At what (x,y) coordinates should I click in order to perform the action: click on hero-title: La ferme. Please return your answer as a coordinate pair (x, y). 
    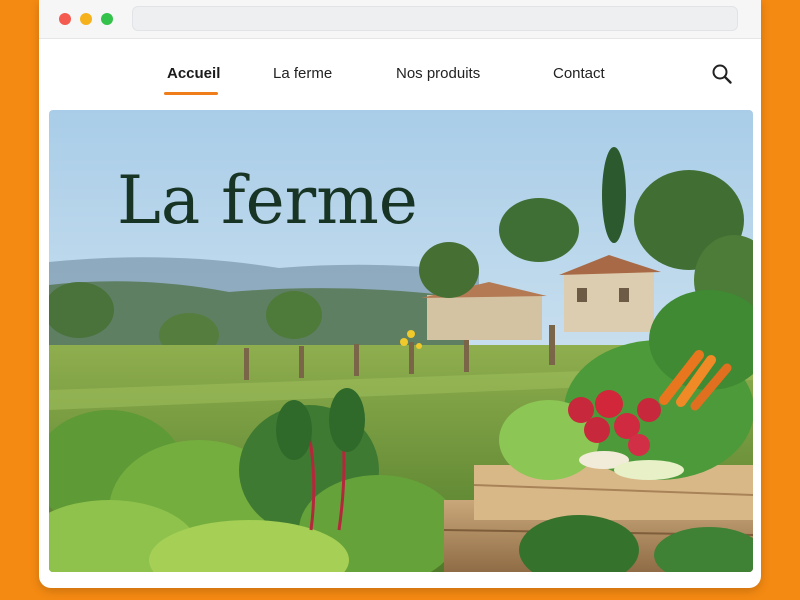
    Looking at the image, I should click on (267, 200).